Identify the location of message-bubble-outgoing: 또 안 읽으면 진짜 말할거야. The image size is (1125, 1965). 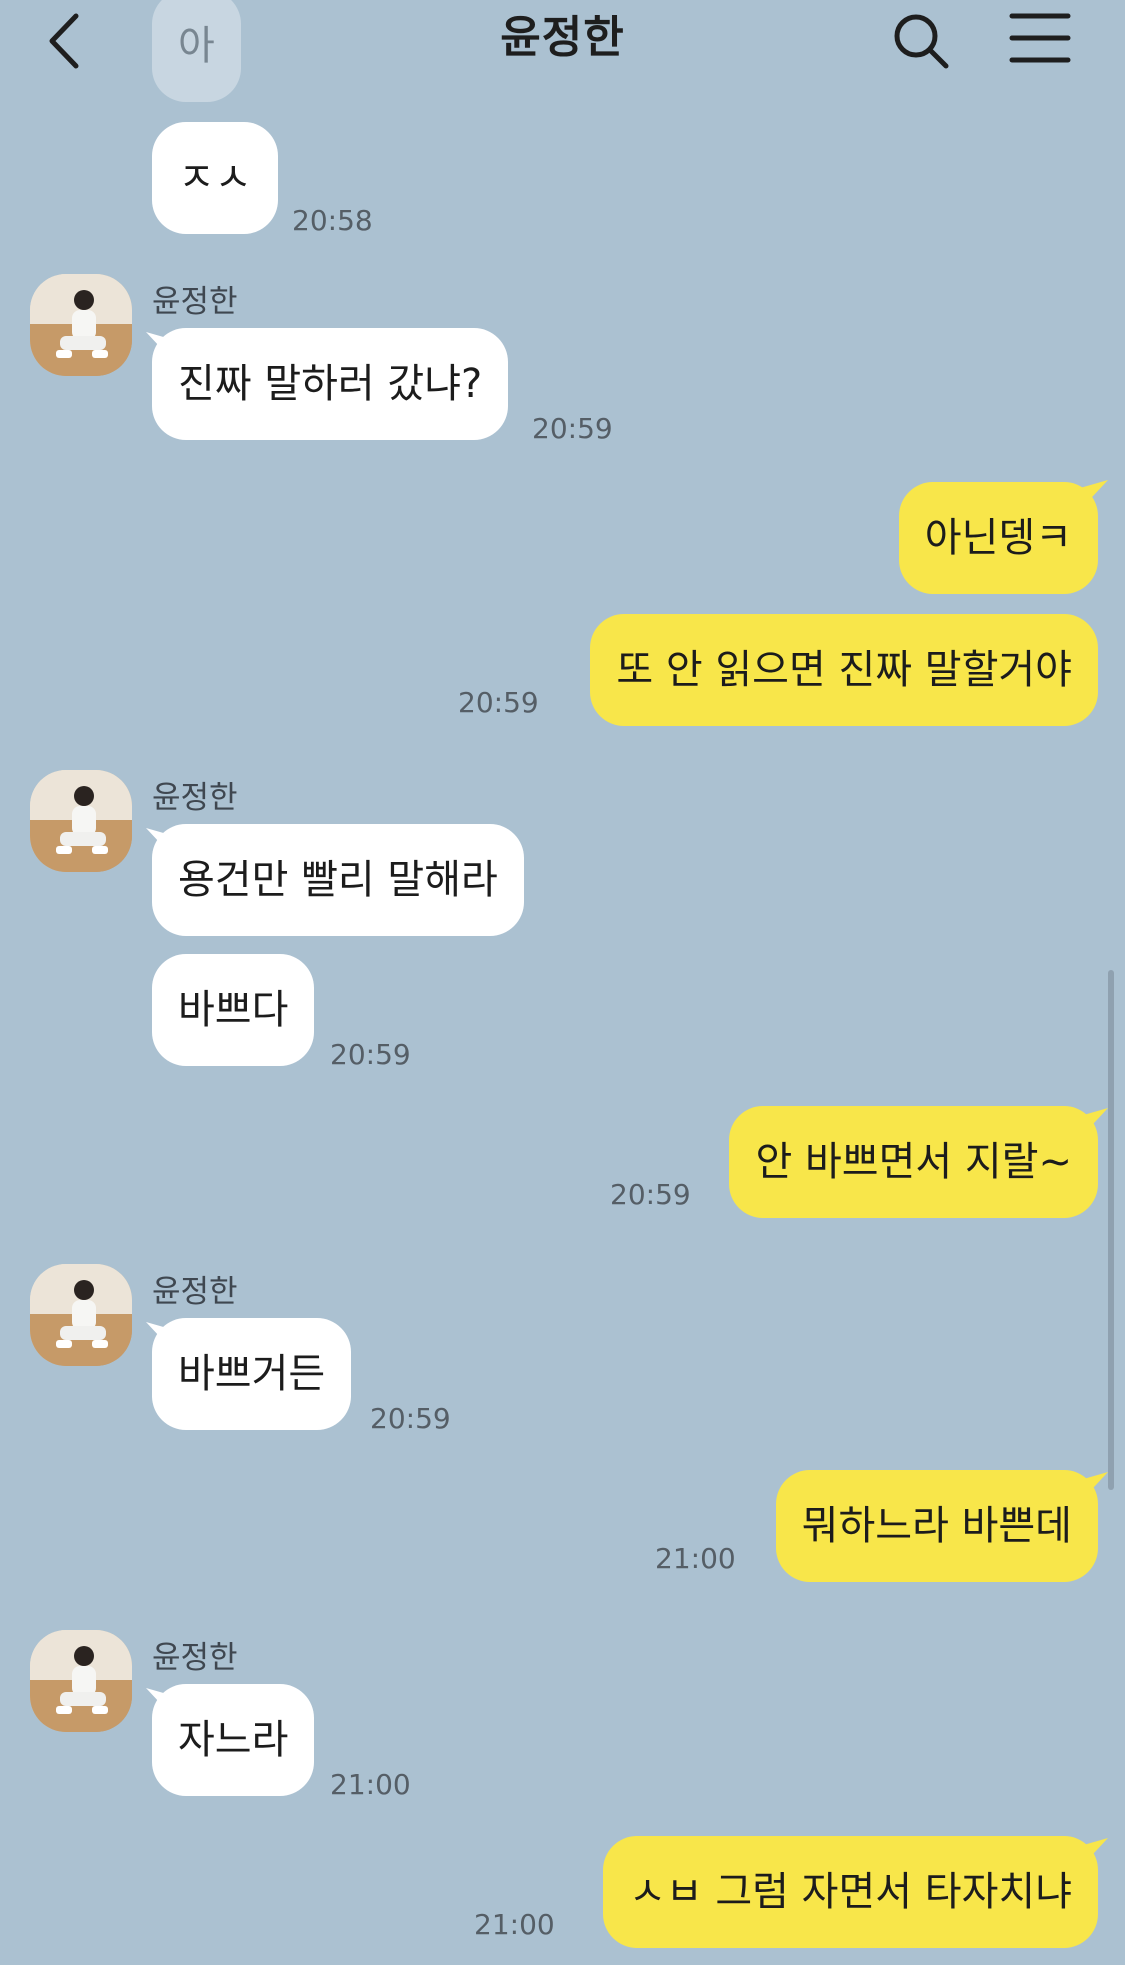
(844, 670).